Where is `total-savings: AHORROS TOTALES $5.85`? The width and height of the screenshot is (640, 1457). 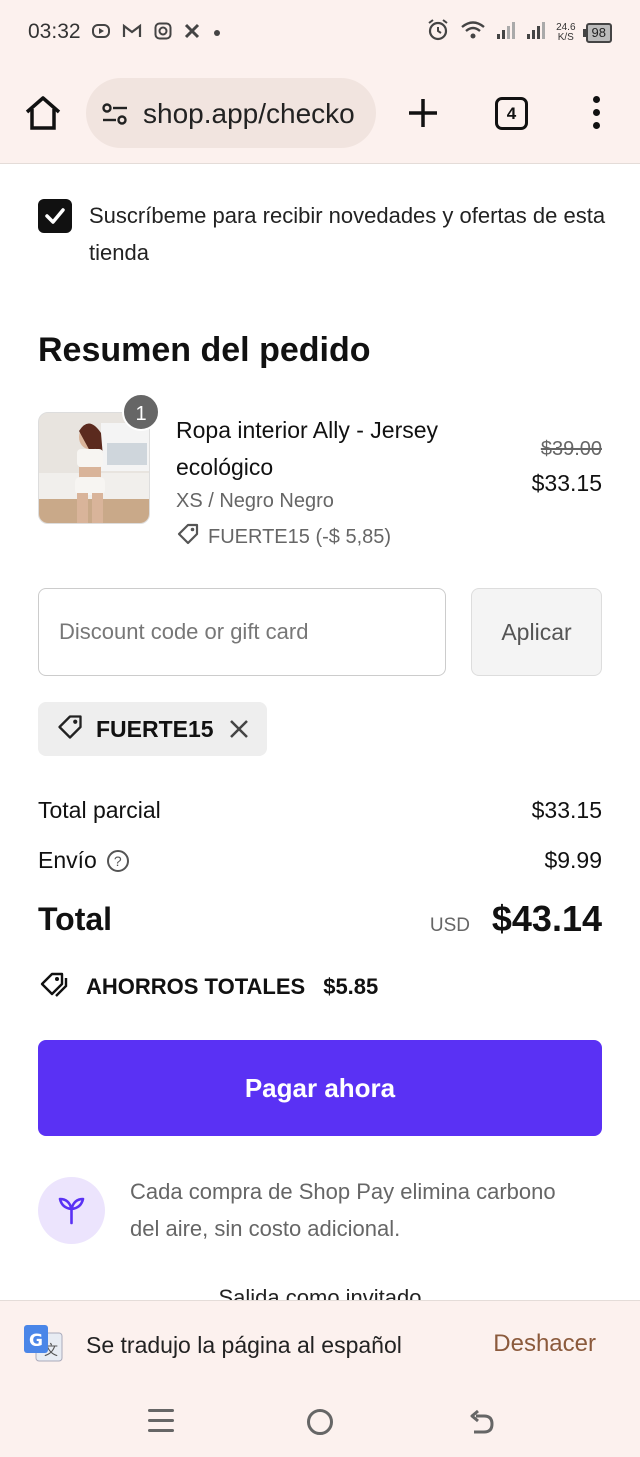 total-savings: AHORROS TOTALES $5.85 is located at coordinates (208, 987).